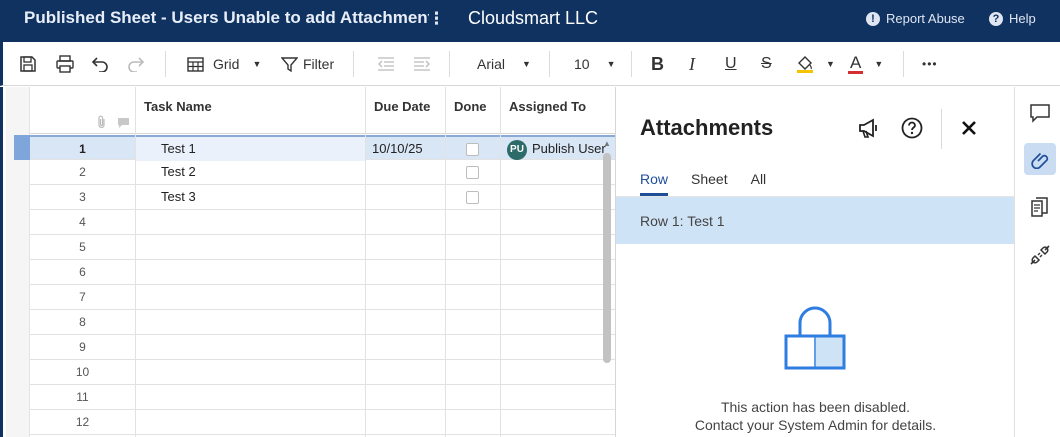  Describe the element at coordinates (582, 64) in the screenshot. I see `font-size-value: 10` at that location.